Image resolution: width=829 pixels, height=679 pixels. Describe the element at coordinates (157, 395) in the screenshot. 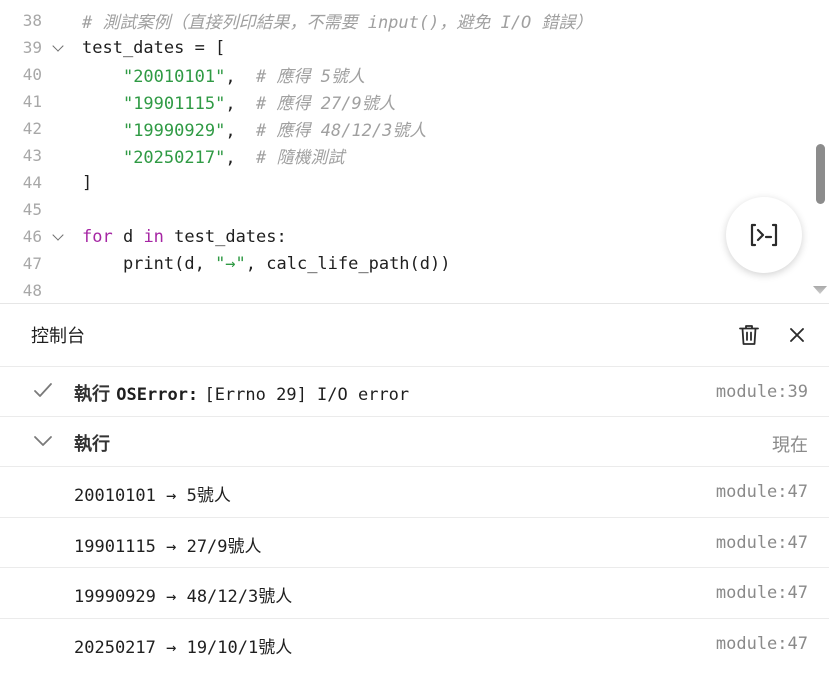

I see `error-name: OSError:` at that location.